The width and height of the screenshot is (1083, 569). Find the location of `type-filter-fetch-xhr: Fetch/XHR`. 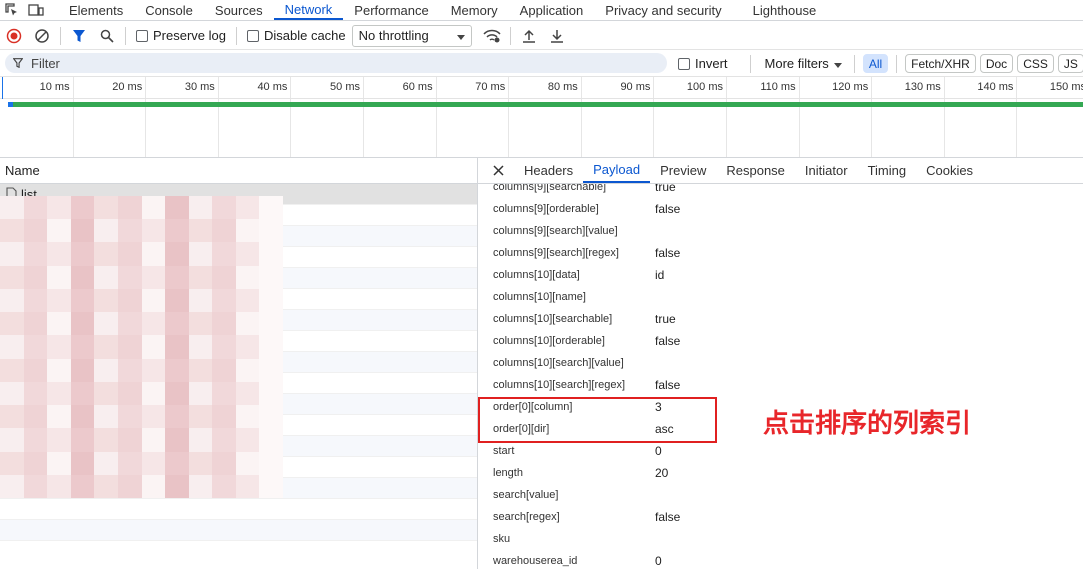

type-filter-fetch-xhr: Fetch/XHR is located at coordinates (940, 63).